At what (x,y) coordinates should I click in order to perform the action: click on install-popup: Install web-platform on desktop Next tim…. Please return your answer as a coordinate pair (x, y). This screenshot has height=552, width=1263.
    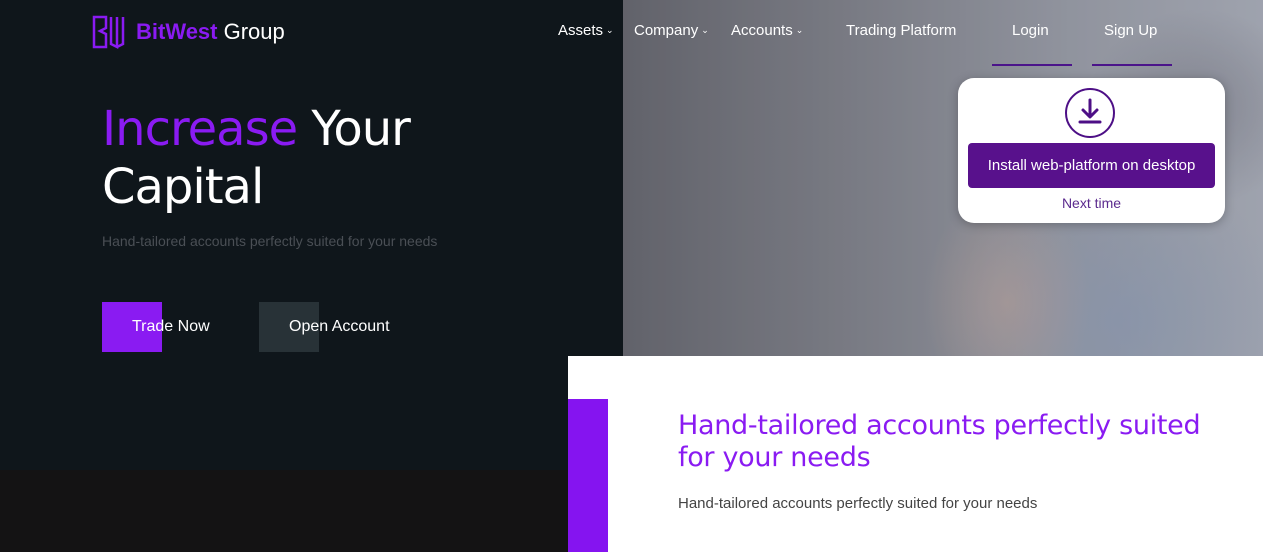
    Looking at the image, I should click on (1091, 150).